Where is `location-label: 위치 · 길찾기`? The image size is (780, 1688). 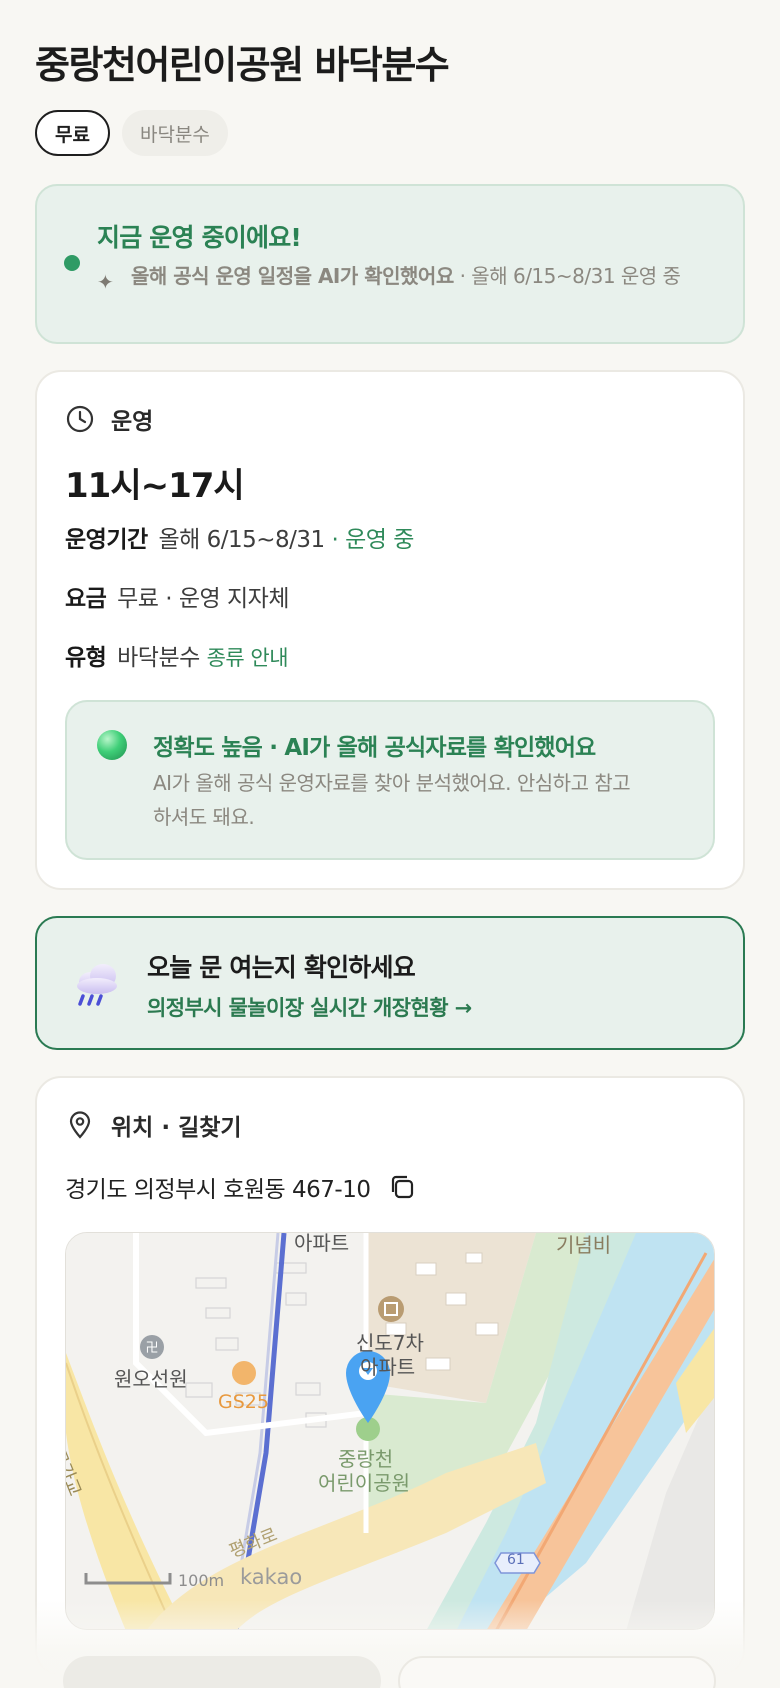
location-label: 위치 · 길찾기 is located at coordinates (176, 1128).